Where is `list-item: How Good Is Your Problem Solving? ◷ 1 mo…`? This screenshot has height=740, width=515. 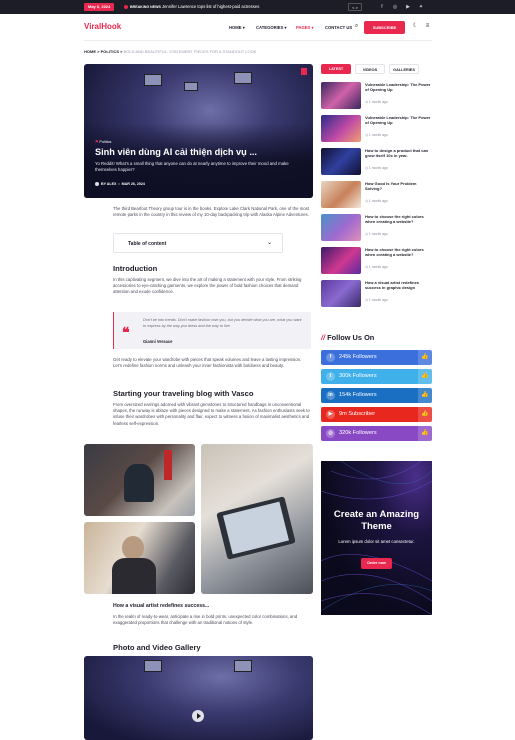
list-item: How Good Is Your Problem Solving? ◷ 1 mo… is located at coordinates (377, 194).